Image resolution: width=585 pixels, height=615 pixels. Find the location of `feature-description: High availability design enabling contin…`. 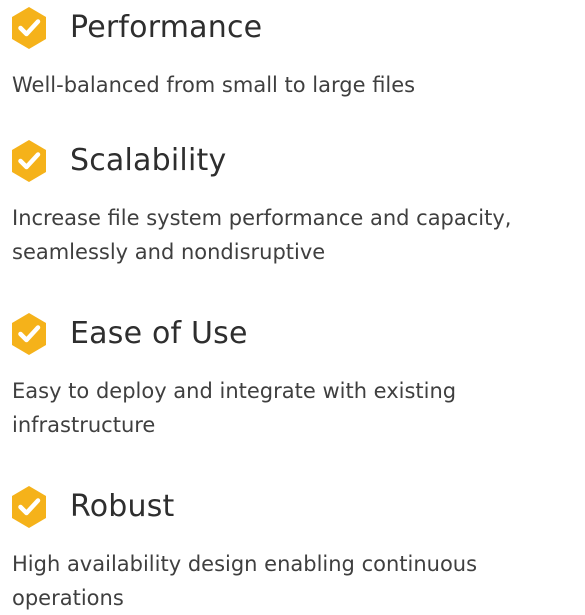

feature-description: High availability design enabling contin… is located at coordinates (245, 581).